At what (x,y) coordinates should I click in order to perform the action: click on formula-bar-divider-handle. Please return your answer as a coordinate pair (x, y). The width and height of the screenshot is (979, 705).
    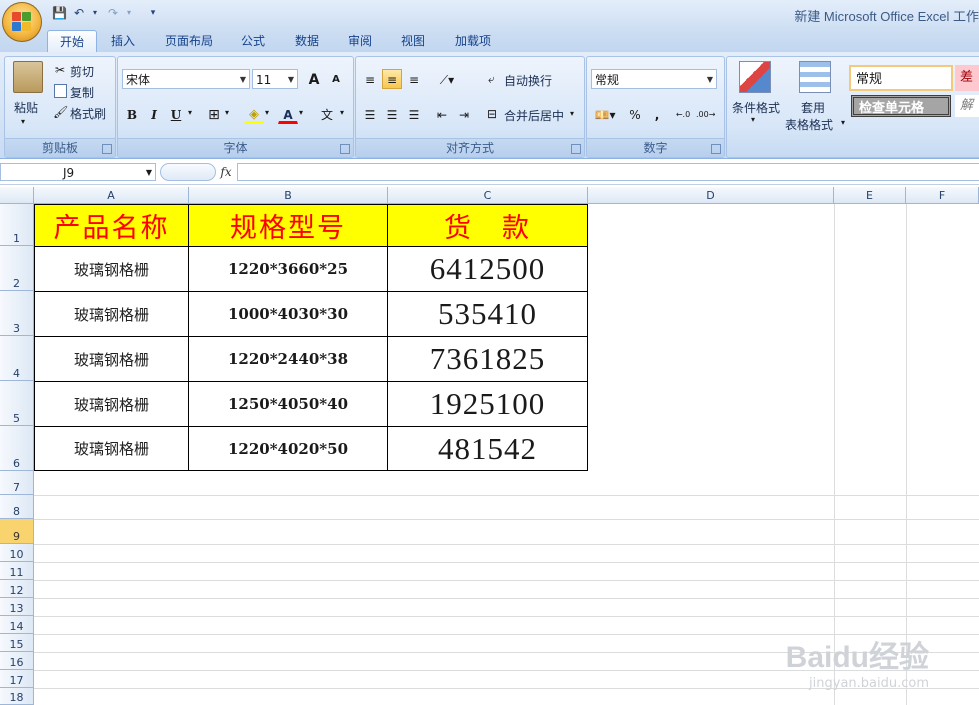
    Looking at the image, I should click on (188, 172).